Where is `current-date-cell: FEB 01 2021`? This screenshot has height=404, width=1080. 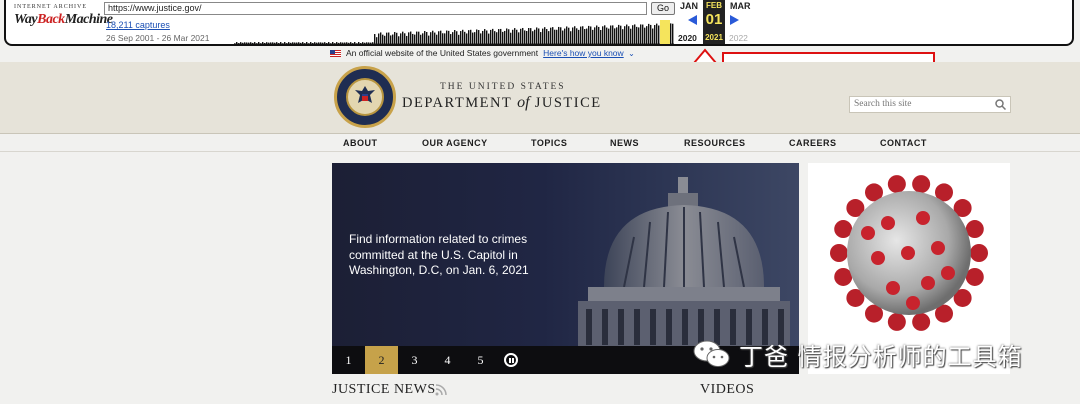 current-date-cell: FEB 01 2021 is located at coordinates (714, 22).